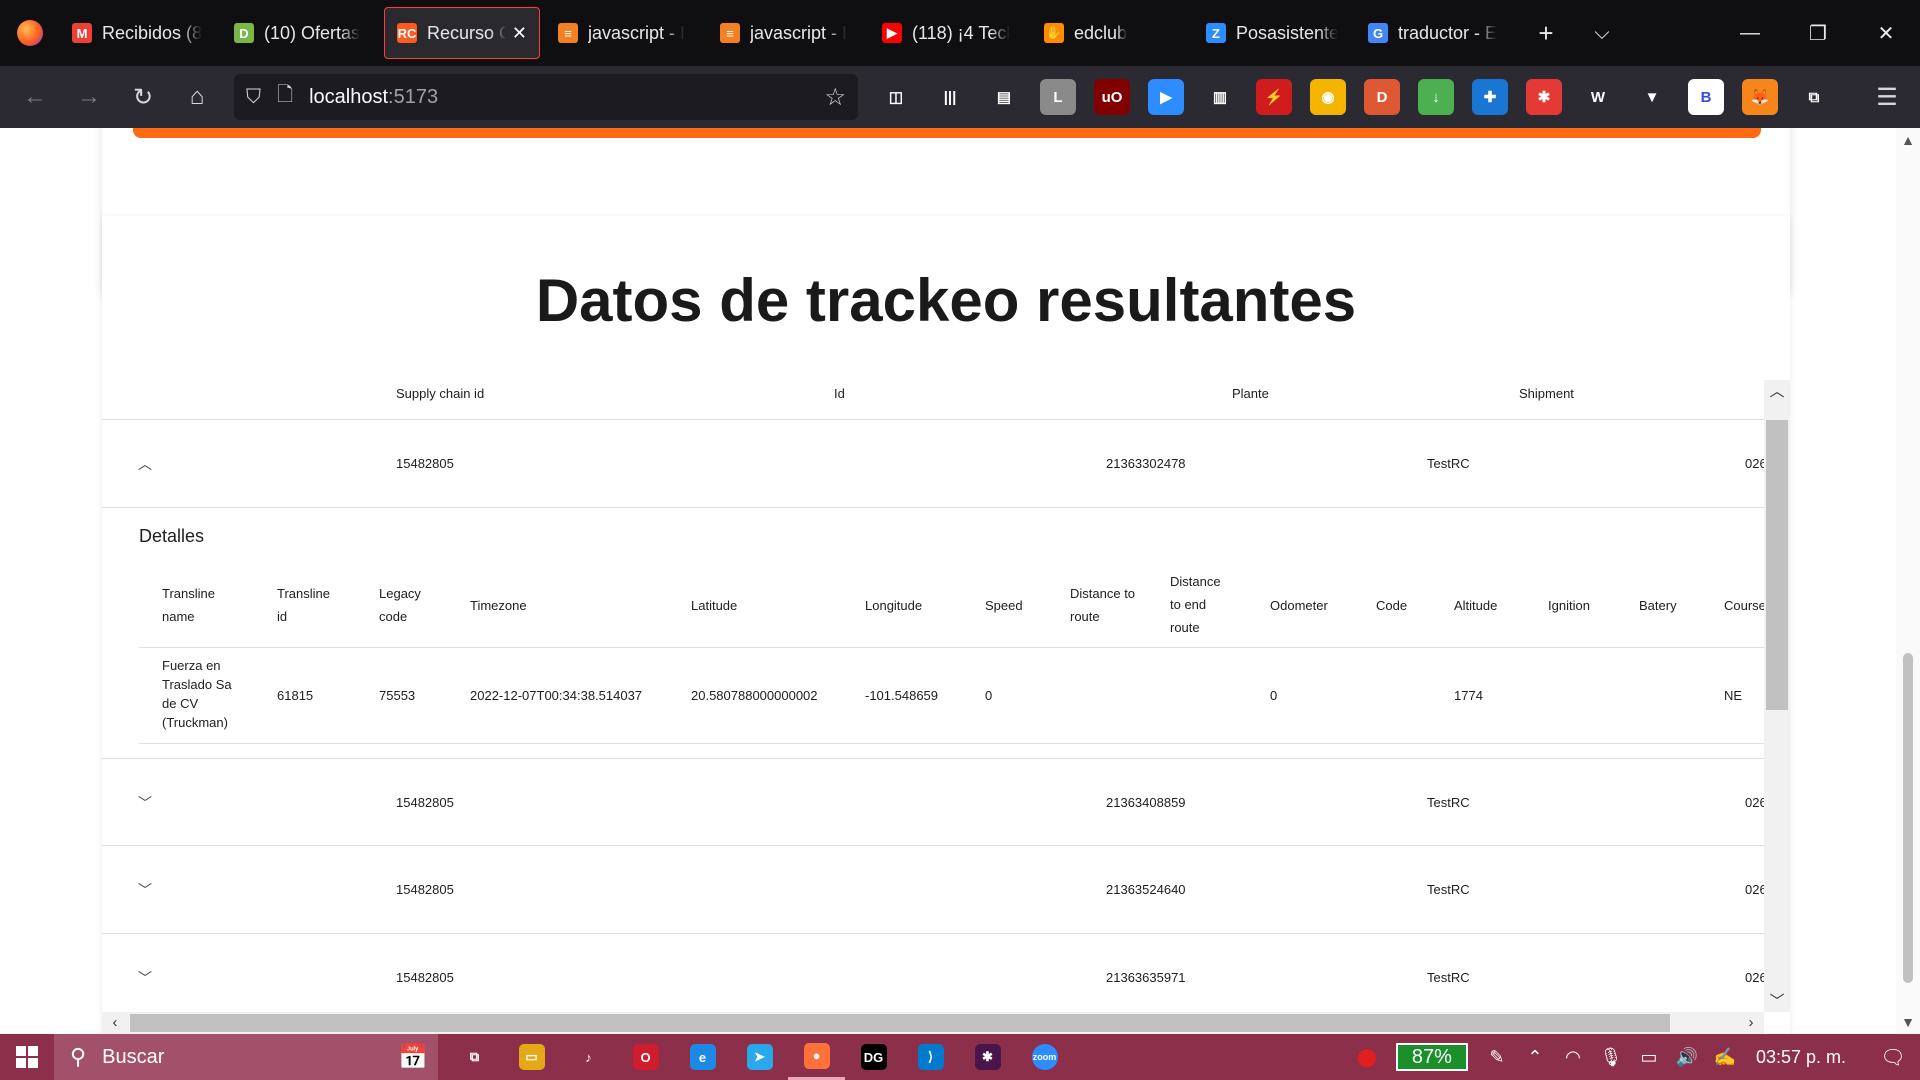 This screenshot has width=1920, height=1080. Describe the element at coordinates (1166, 97) in the screenshot. I see `zoom-extension-icon: ▶` at that location.